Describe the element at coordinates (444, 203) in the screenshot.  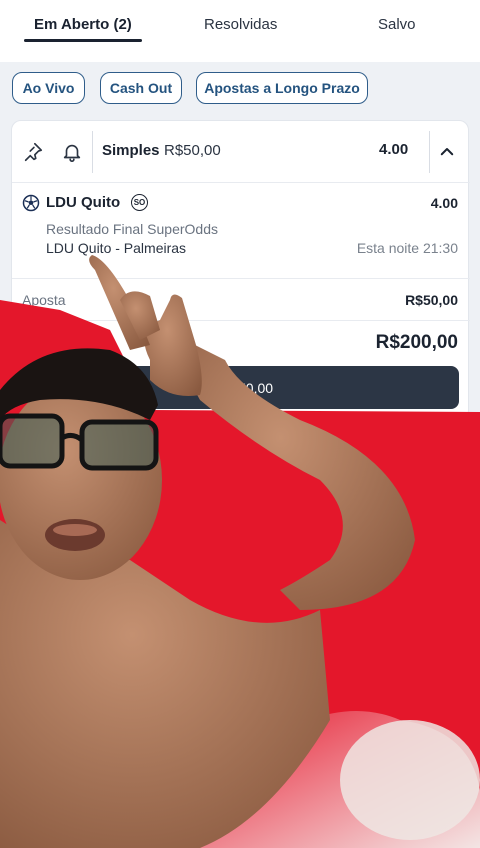
I see `selection-odds: 4.00` at that location.